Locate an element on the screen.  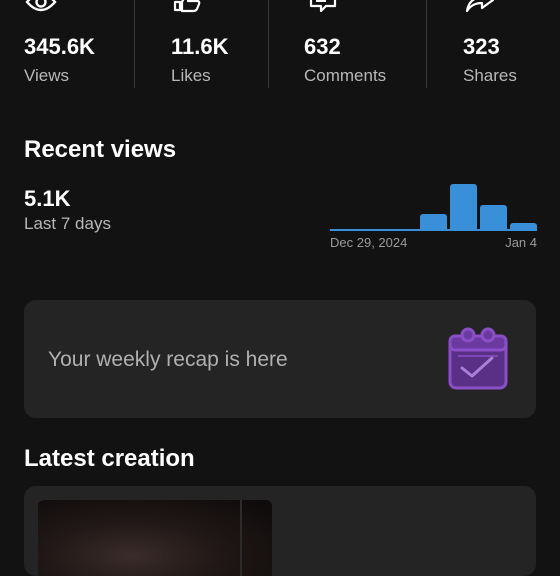
recent-views-chart: Dec 29, 2024 Jan 4 is located at coordinates (435, 215).